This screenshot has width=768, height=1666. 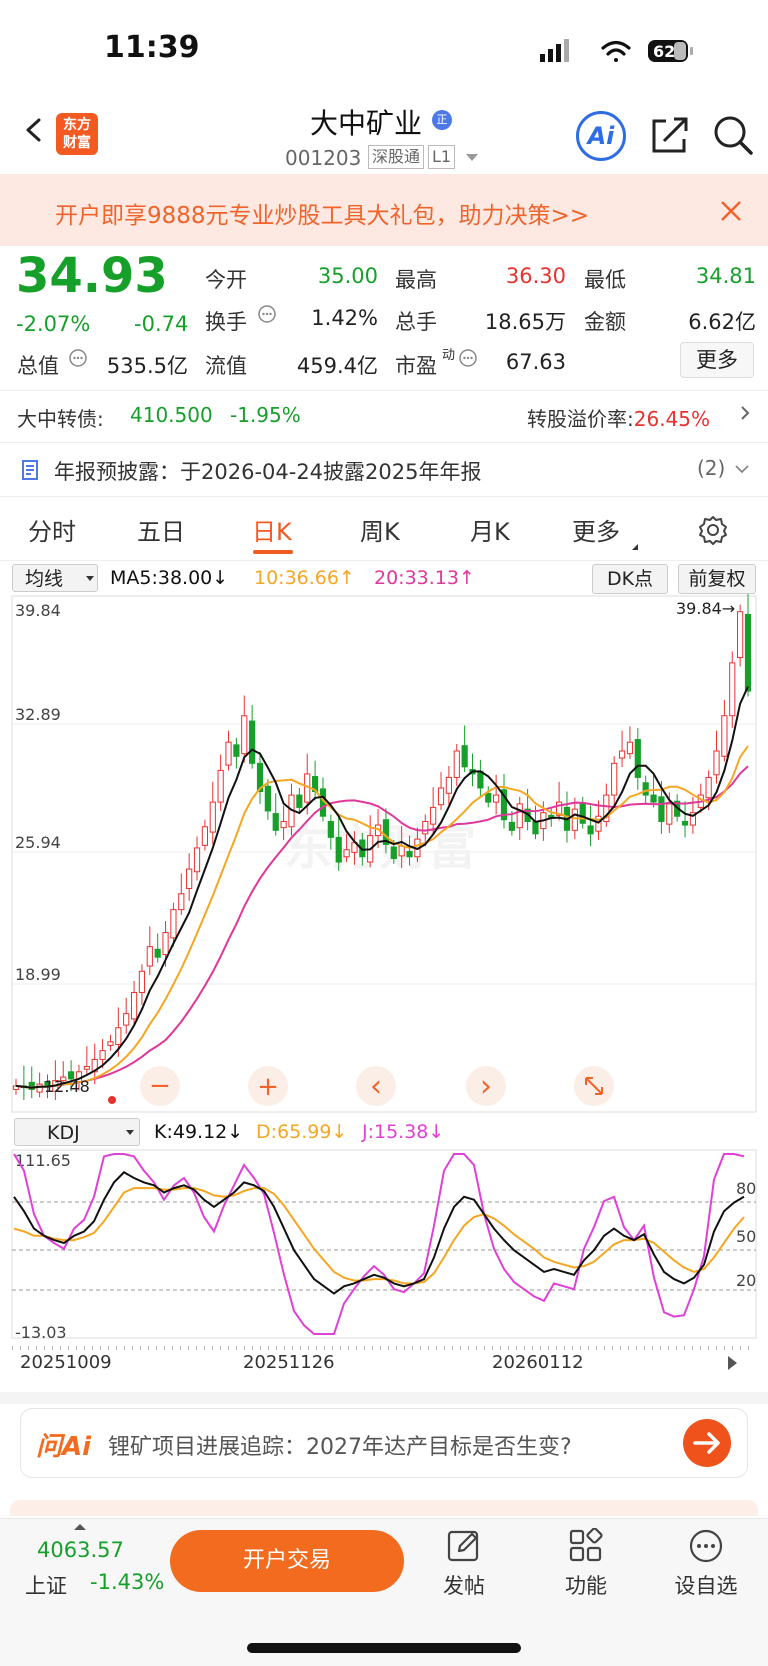 What do you see at coordinates (586, 1585) in the screenshot?
I see `function-button: 功能` at bounding box center [586, 1585].